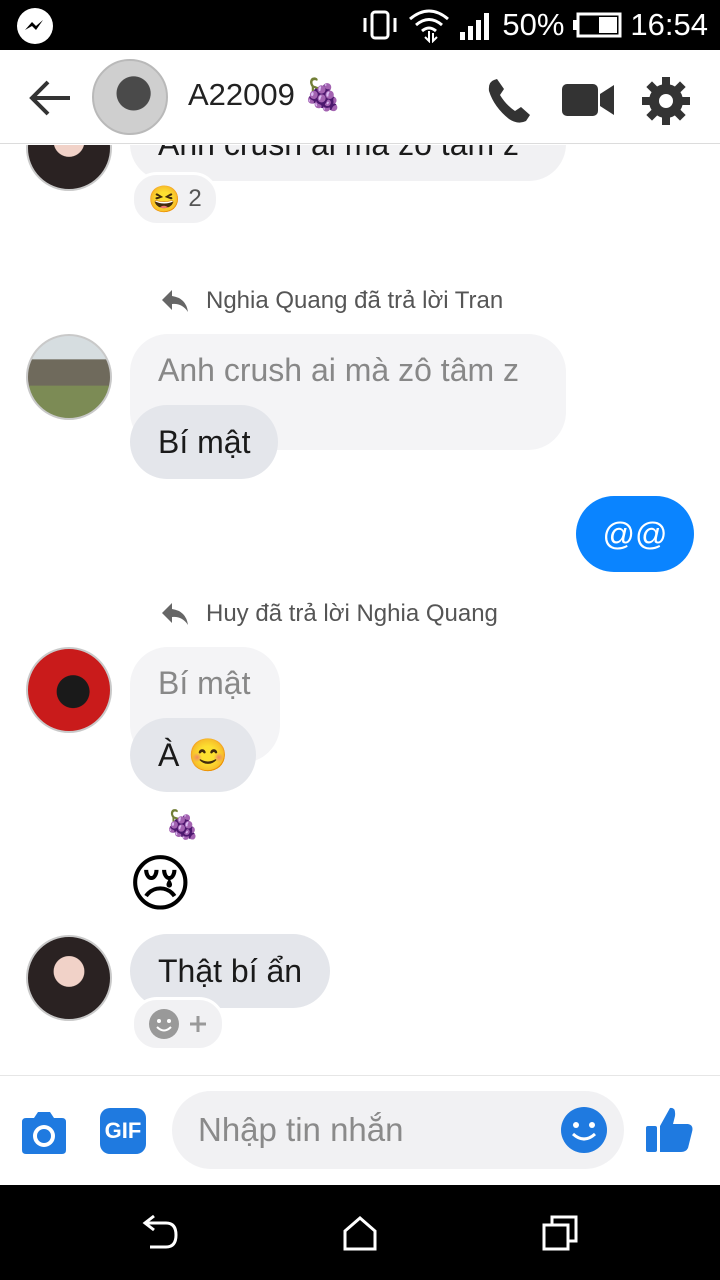 This screenshot has width=720, height=1280. What do you see at coordinates (51, 98) in the screenshot?
I see `back-arrow-icon` at bounding box center [51, 98].